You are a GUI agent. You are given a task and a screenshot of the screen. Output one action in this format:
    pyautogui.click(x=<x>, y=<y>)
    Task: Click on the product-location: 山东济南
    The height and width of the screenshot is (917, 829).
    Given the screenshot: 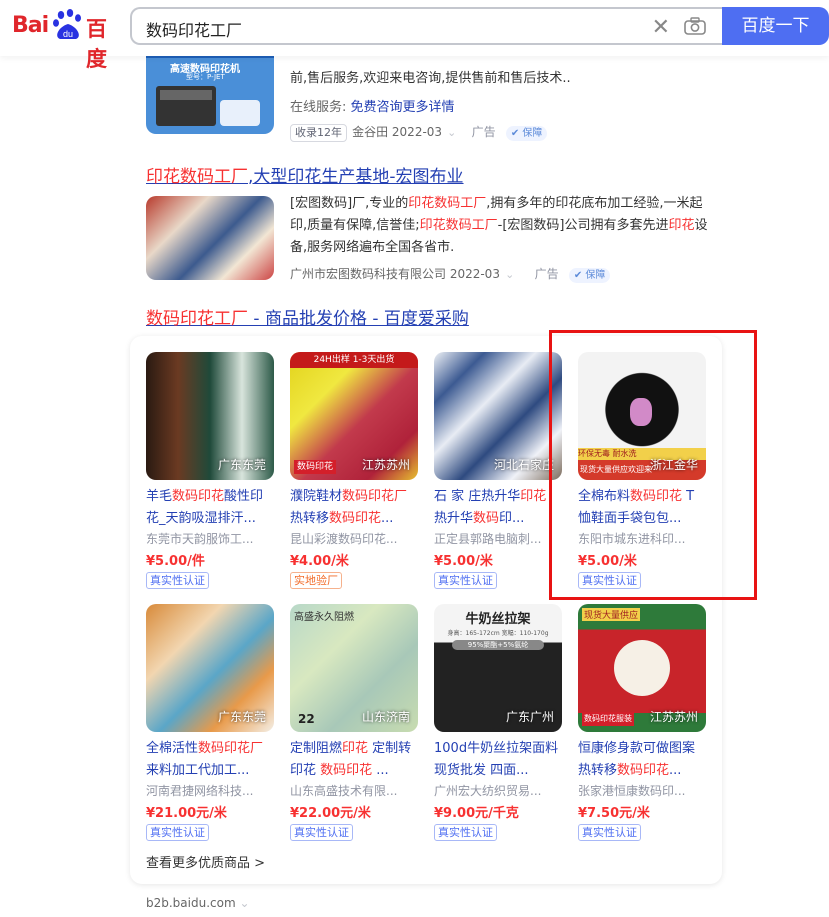 What is the action you would take?
    pyautogui.click(x=385, y=717)
    